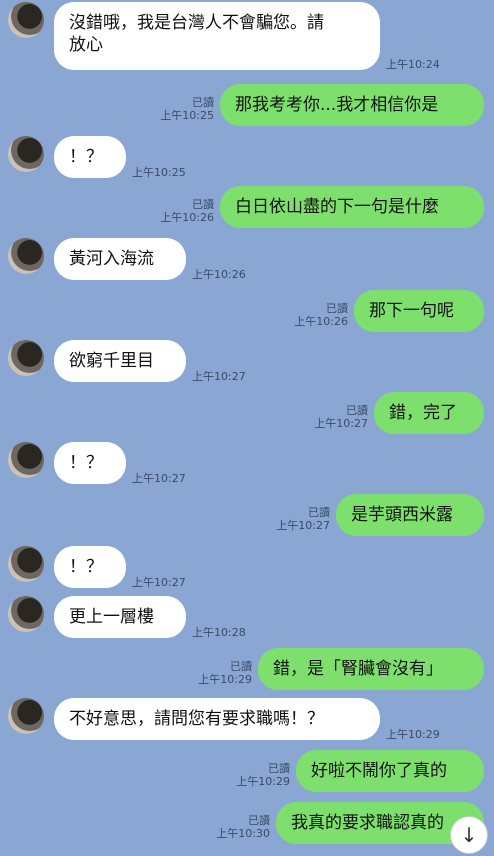 The width and height of the screenshot is (494, 856). What do you see at coordinates (120, 361) in the screenshot?
I see `incoming-message-bubble: 欲窮千里目` at bounding box center [120, 361].